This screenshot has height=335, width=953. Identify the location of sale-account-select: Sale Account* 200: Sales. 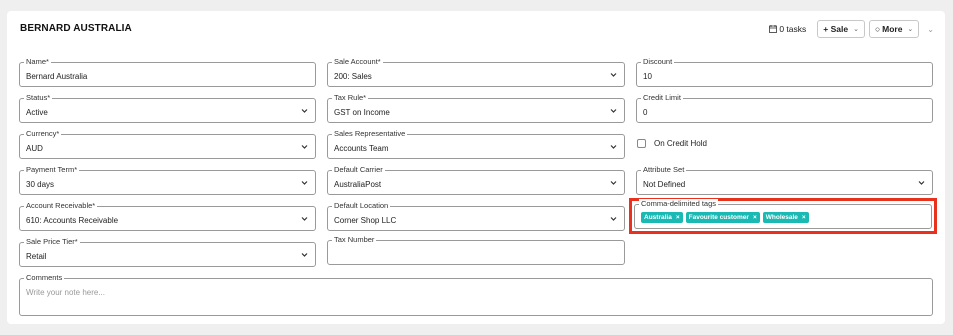
(476, 72).